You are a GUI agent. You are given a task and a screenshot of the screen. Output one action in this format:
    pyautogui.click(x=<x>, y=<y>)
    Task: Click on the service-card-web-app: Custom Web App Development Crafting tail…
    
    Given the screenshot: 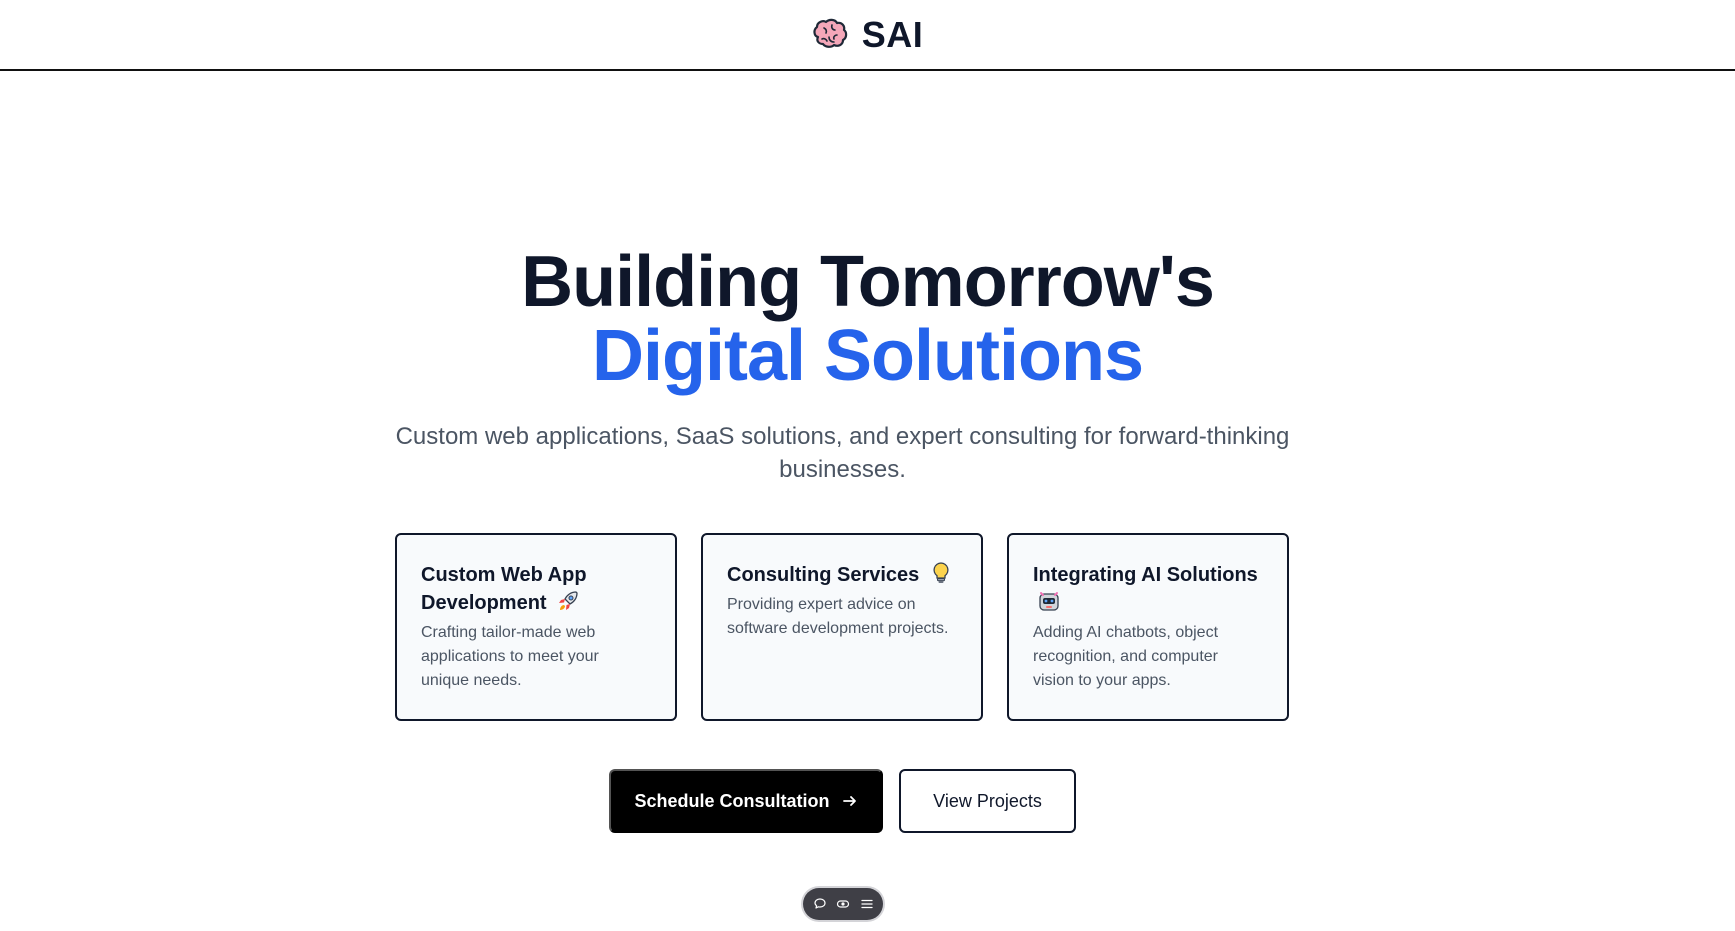 What is the action you would take?
    pyautogui.click(x=536, y=627)
    